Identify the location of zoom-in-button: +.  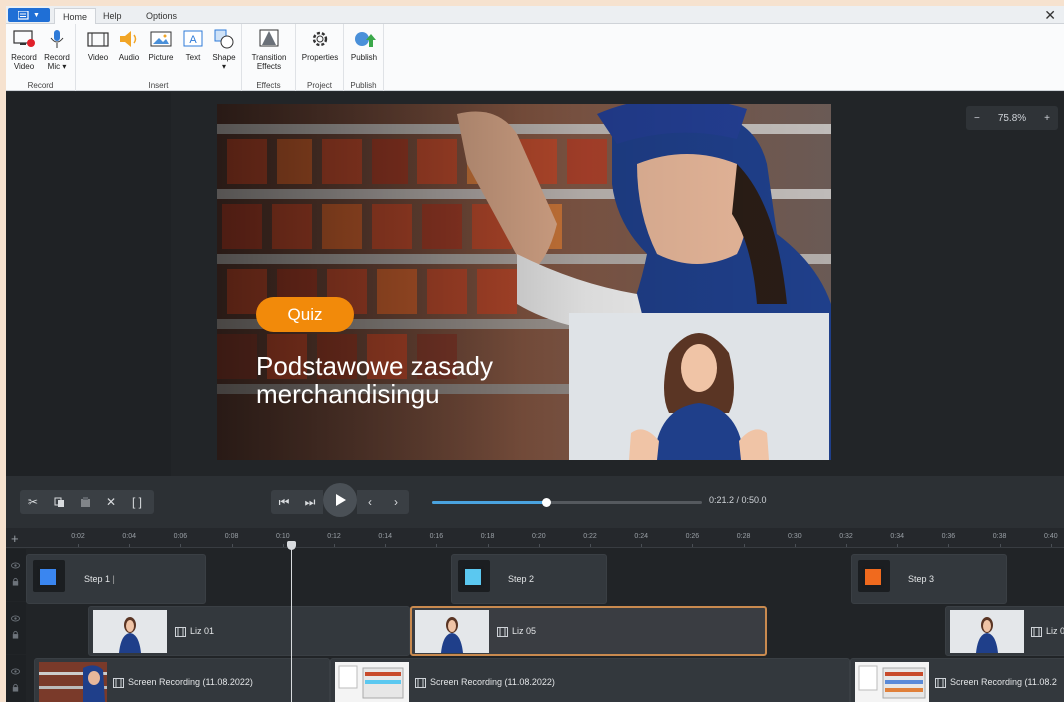
(1047, 118).